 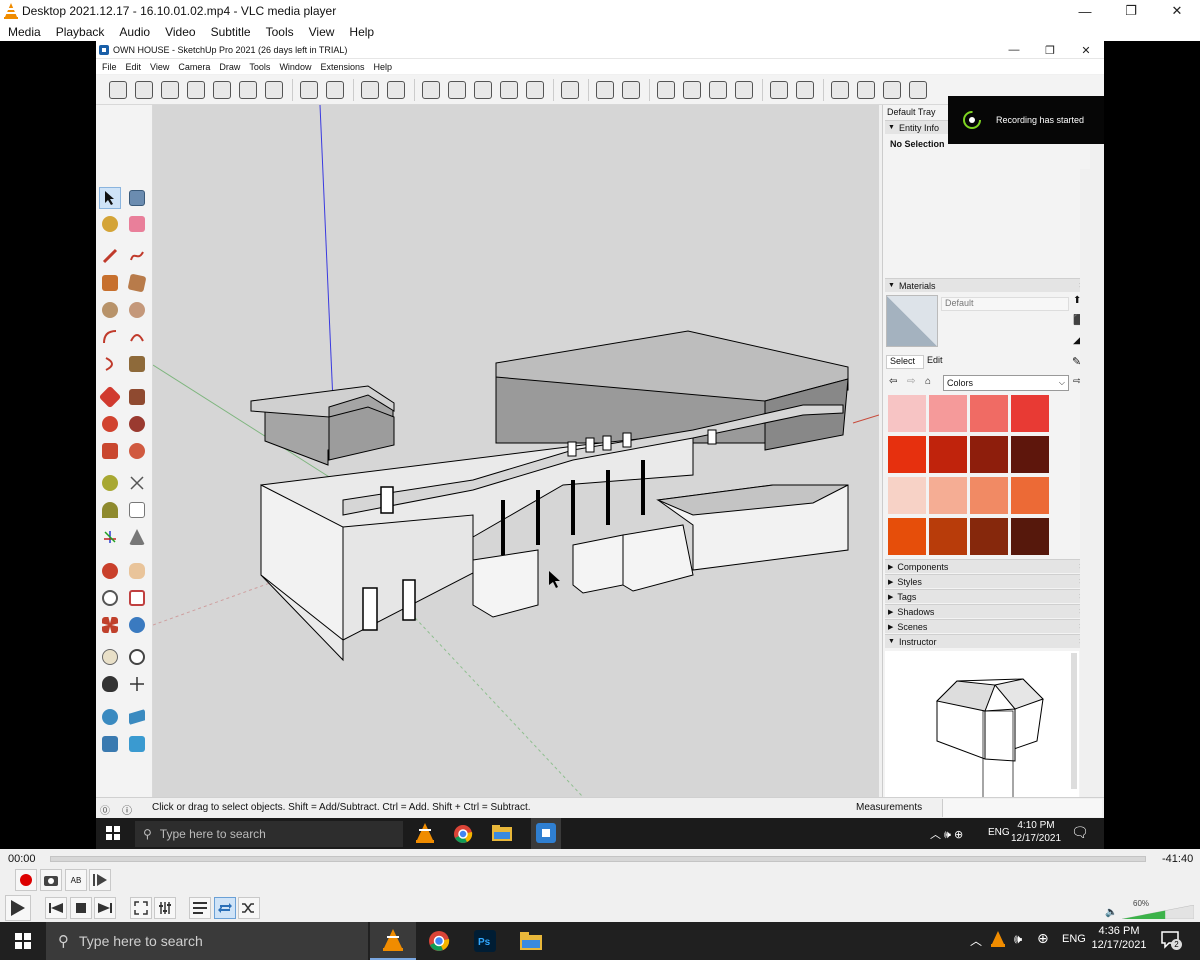 What do you see at coordinates (110, 625) in the screenshot?
I see `zoom-extents-icon` at bounding box center [110, 625].